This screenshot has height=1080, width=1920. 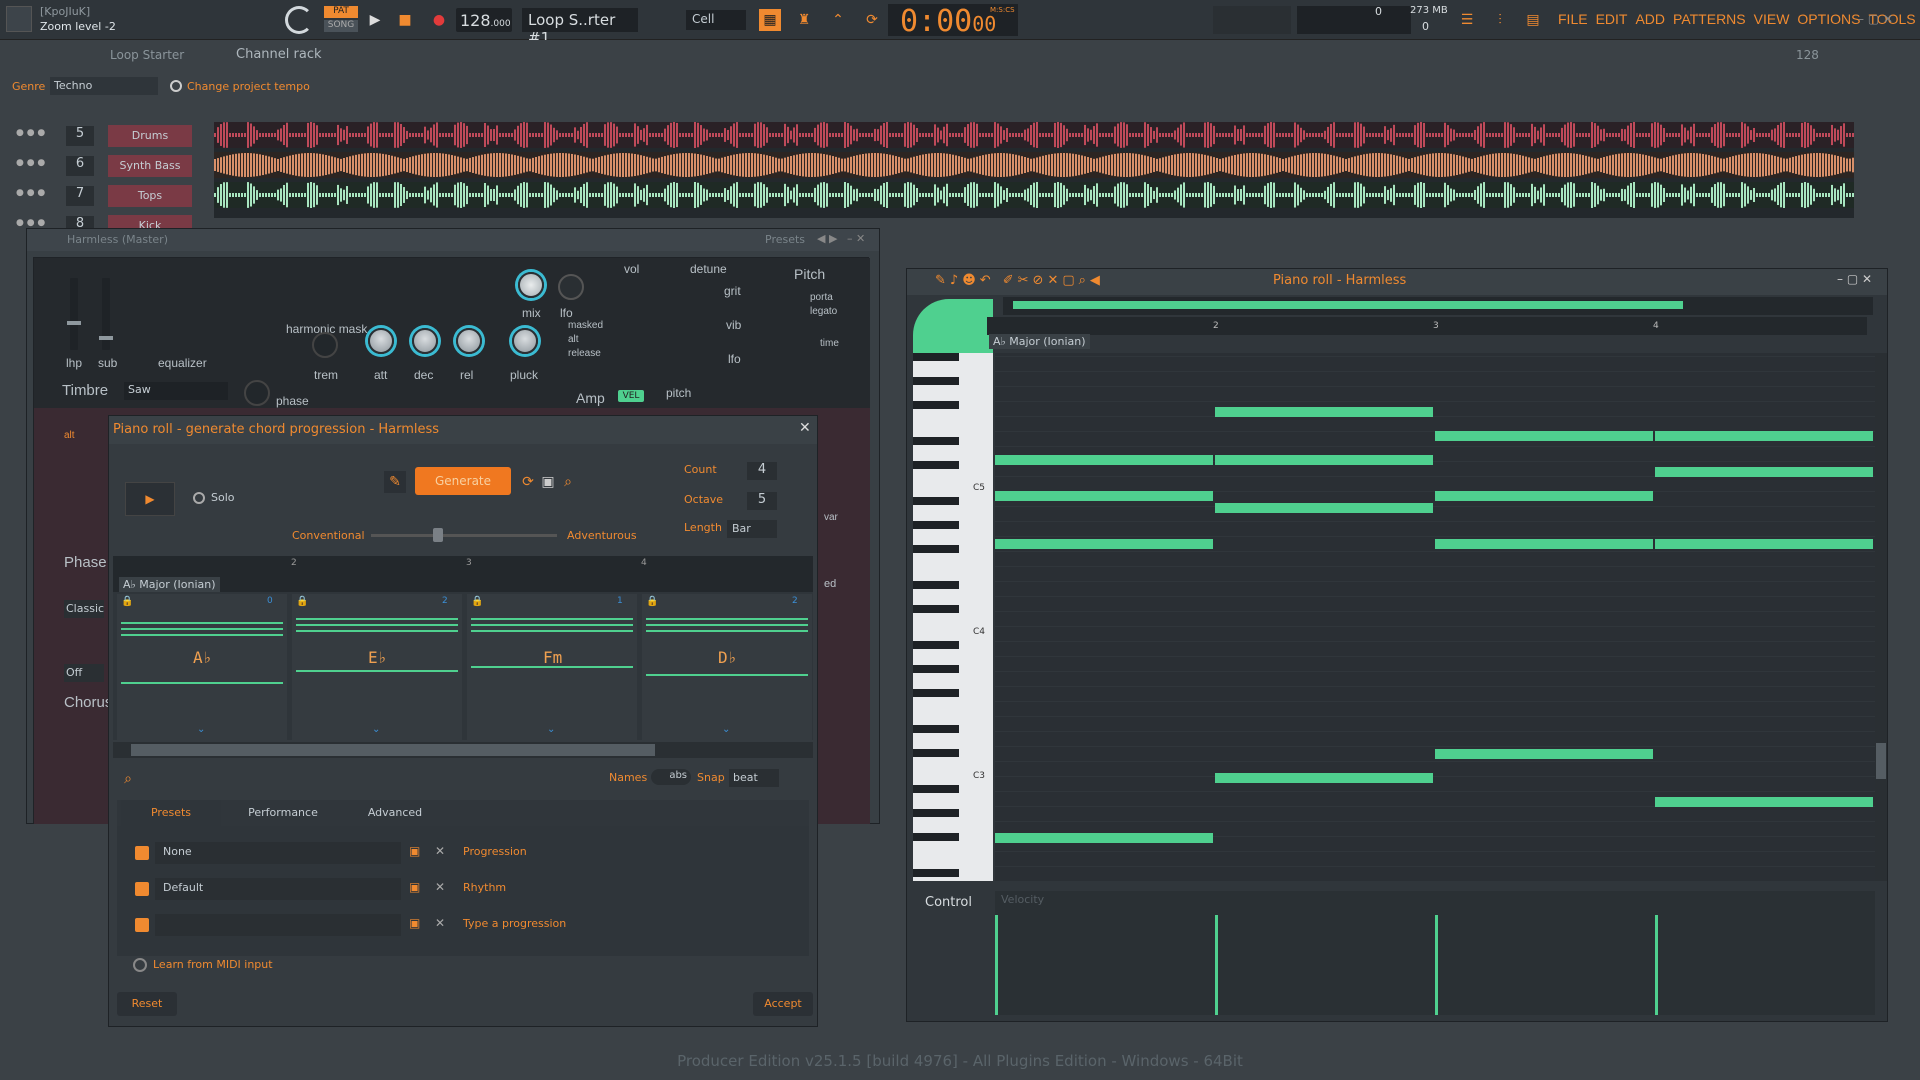 I want to click on scroll-thumb, so click(x=393, y=750).